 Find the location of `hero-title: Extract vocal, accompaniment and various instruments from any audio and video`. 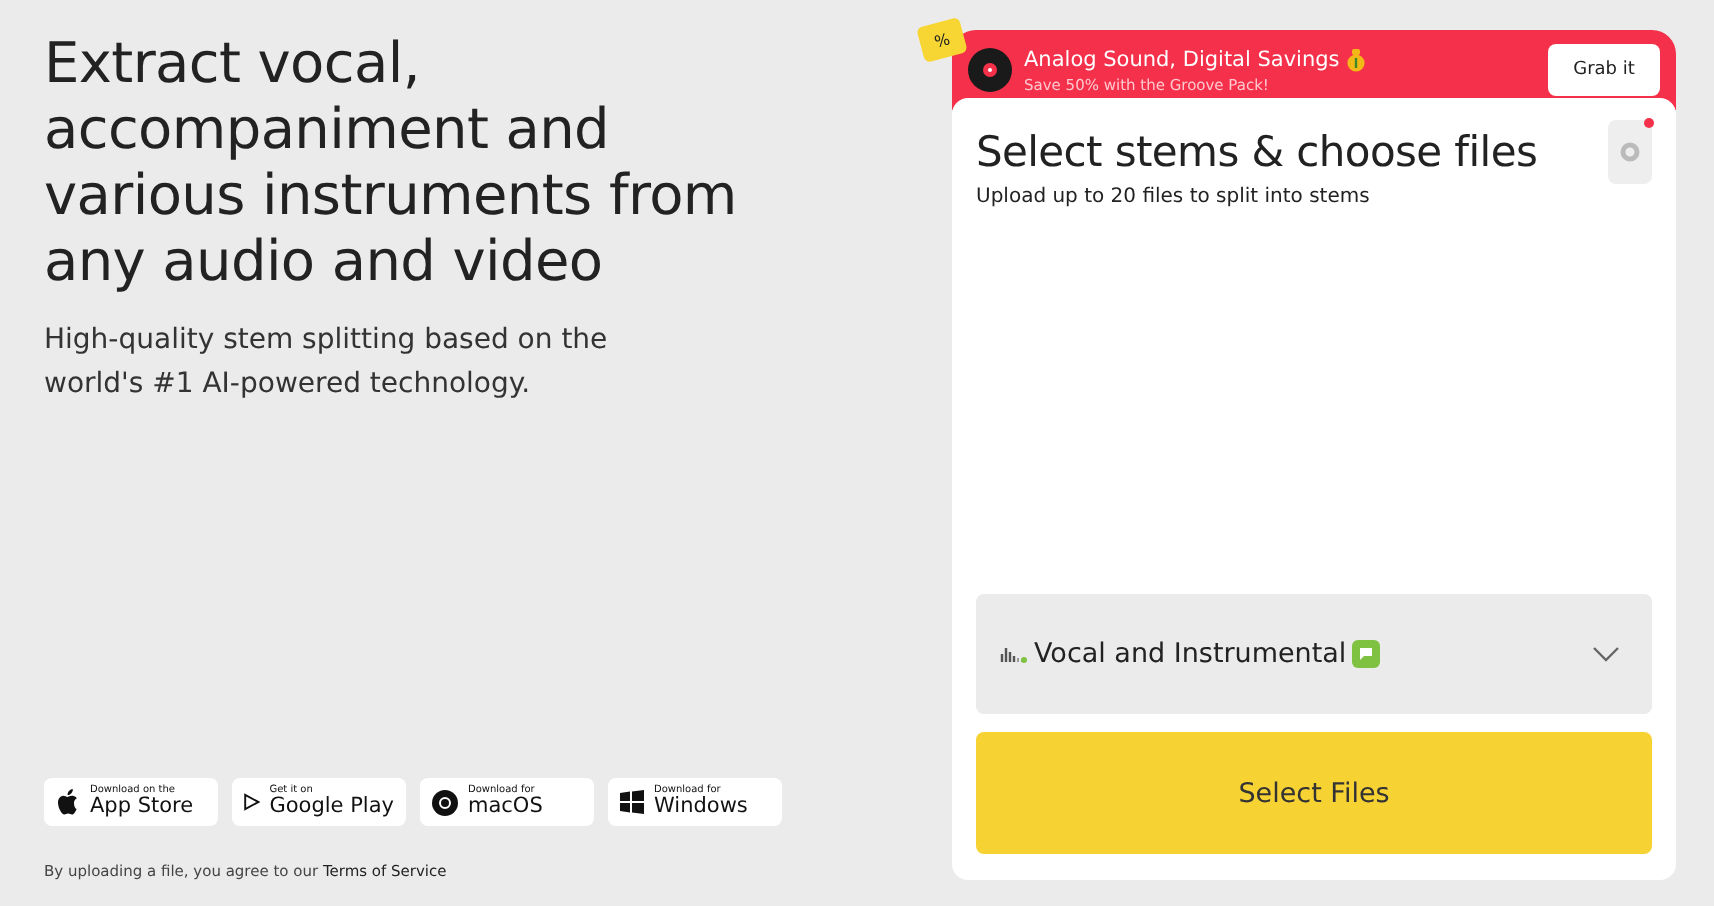

hero-title: Extract vocal, accompaniment and various instruments from any audio and video is located at coordinates (391, 162).